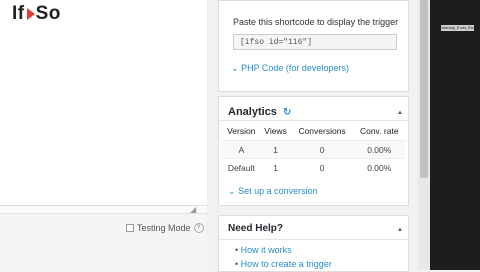 Image resolution: width=480 pixels, height=272 pixels. What do you see at coordinates (424, 89) in the screenshot?
I see `scrollbar-thumb` at bounding box center [424, 89].